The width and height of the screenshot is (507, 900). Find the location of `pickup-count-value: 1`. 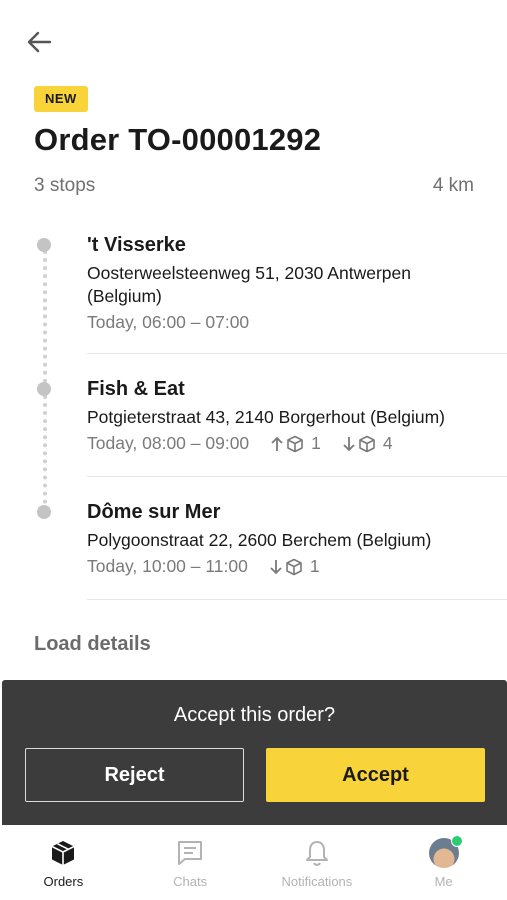

pickup-count-value: 1 is located at coordinates (316, 443).